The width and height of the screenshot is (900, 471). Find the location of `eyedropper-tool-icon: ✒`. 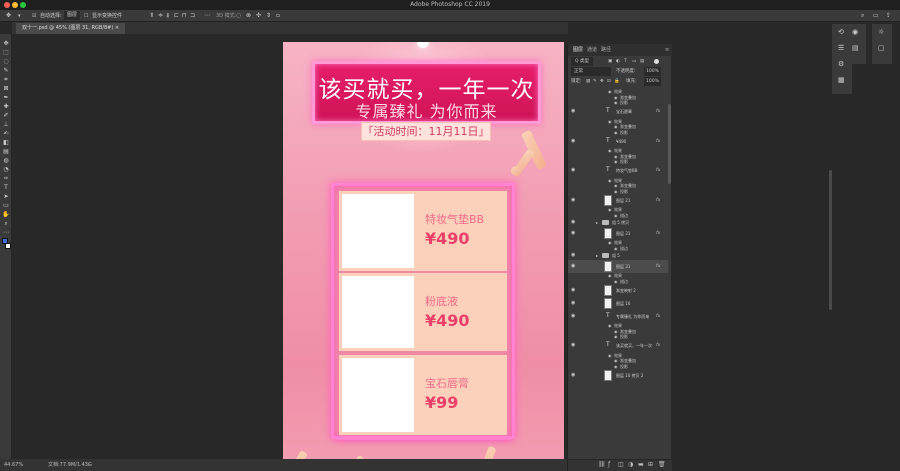

eyedropper-tool-icon: ✒ is located at coordinates (6, 97).